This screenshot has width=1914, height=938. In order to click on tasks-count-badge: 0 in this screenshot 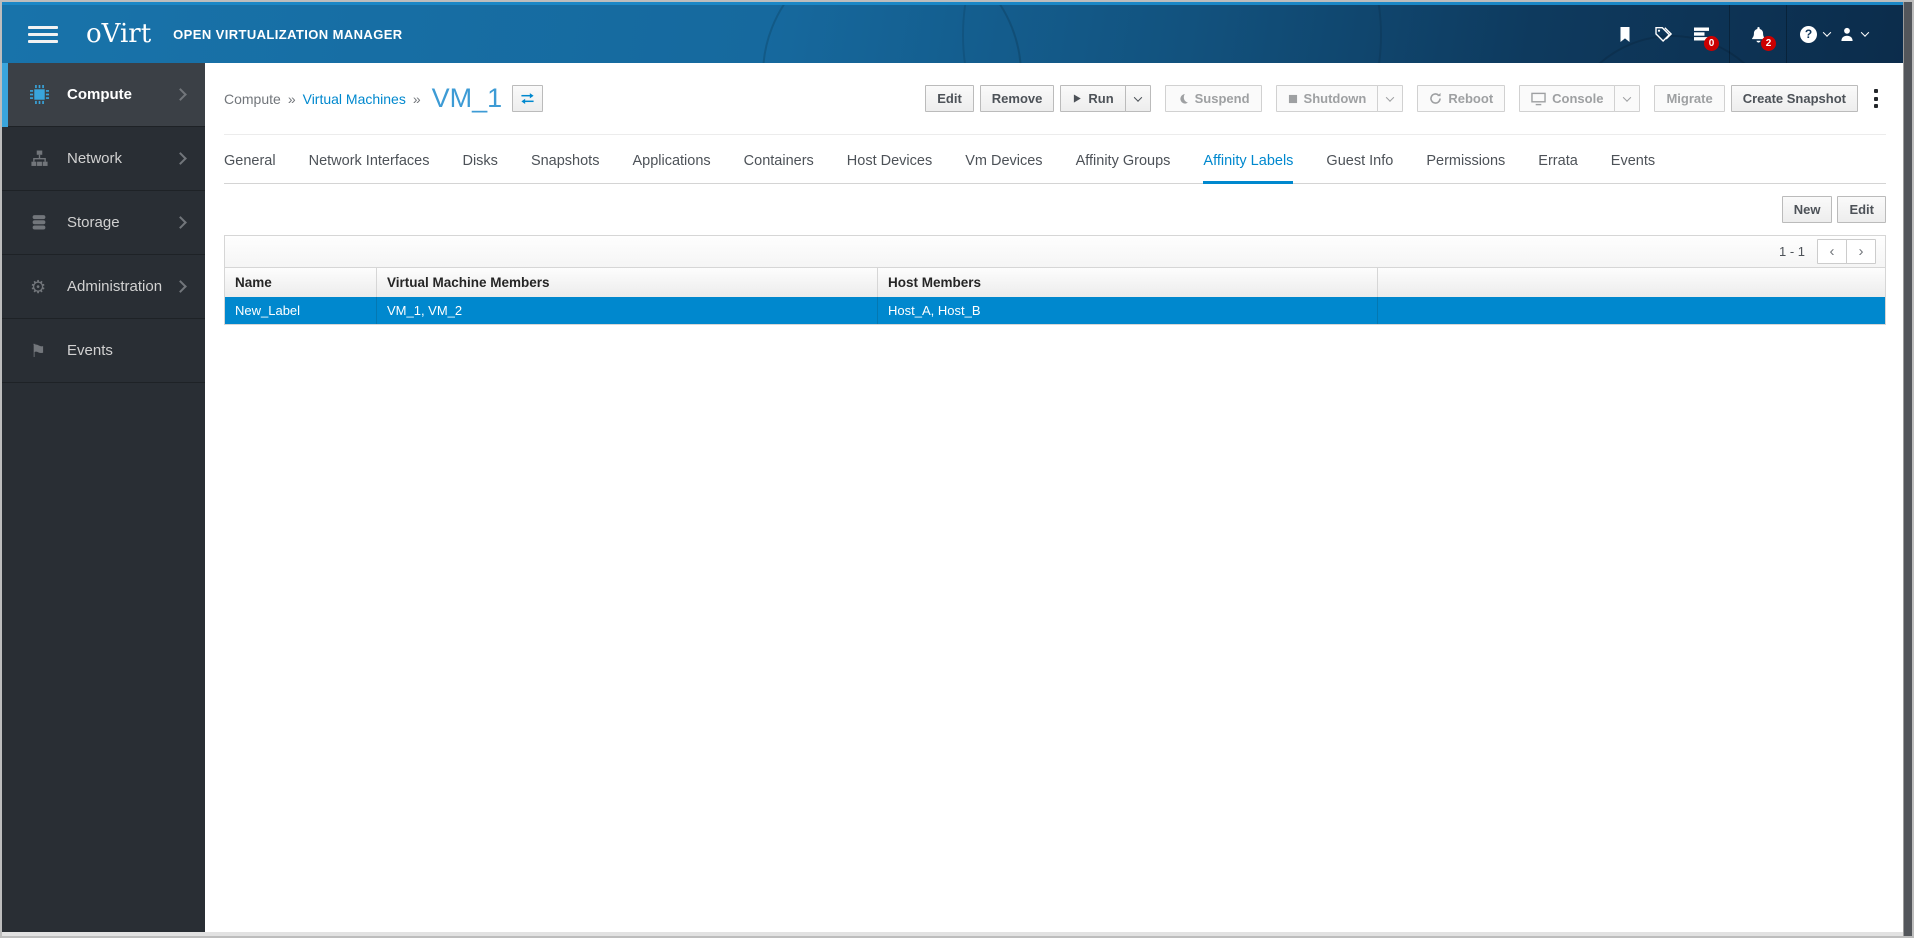, I will do `click(1711, 43)`.